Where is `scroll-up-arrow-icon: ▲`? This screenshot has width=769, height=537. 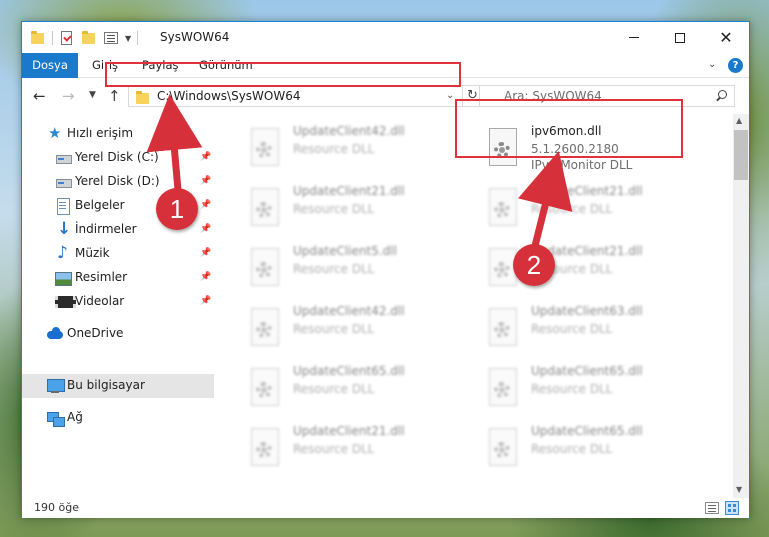 scroll-up-arrow-icon: ▲ is located at coordinates (739, 120).